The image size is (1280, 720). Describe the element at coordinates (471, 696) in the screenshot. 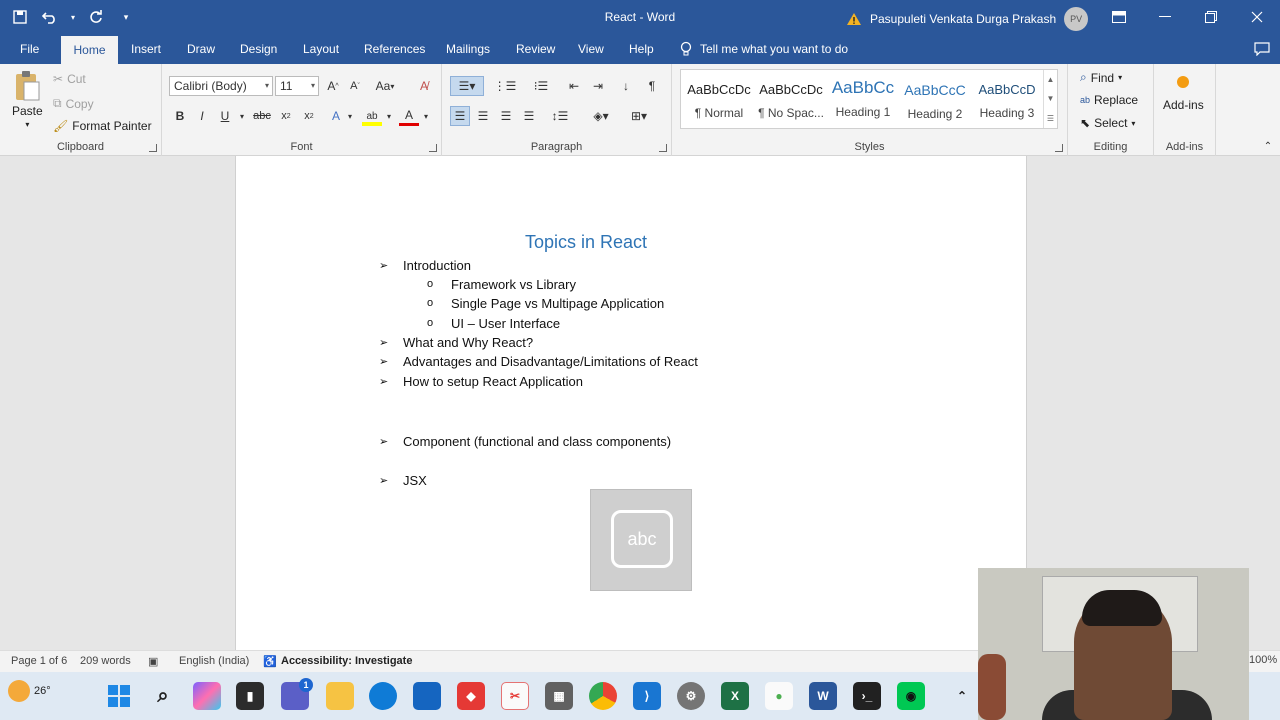

I see `anydesk-icon: ◆` at that location.